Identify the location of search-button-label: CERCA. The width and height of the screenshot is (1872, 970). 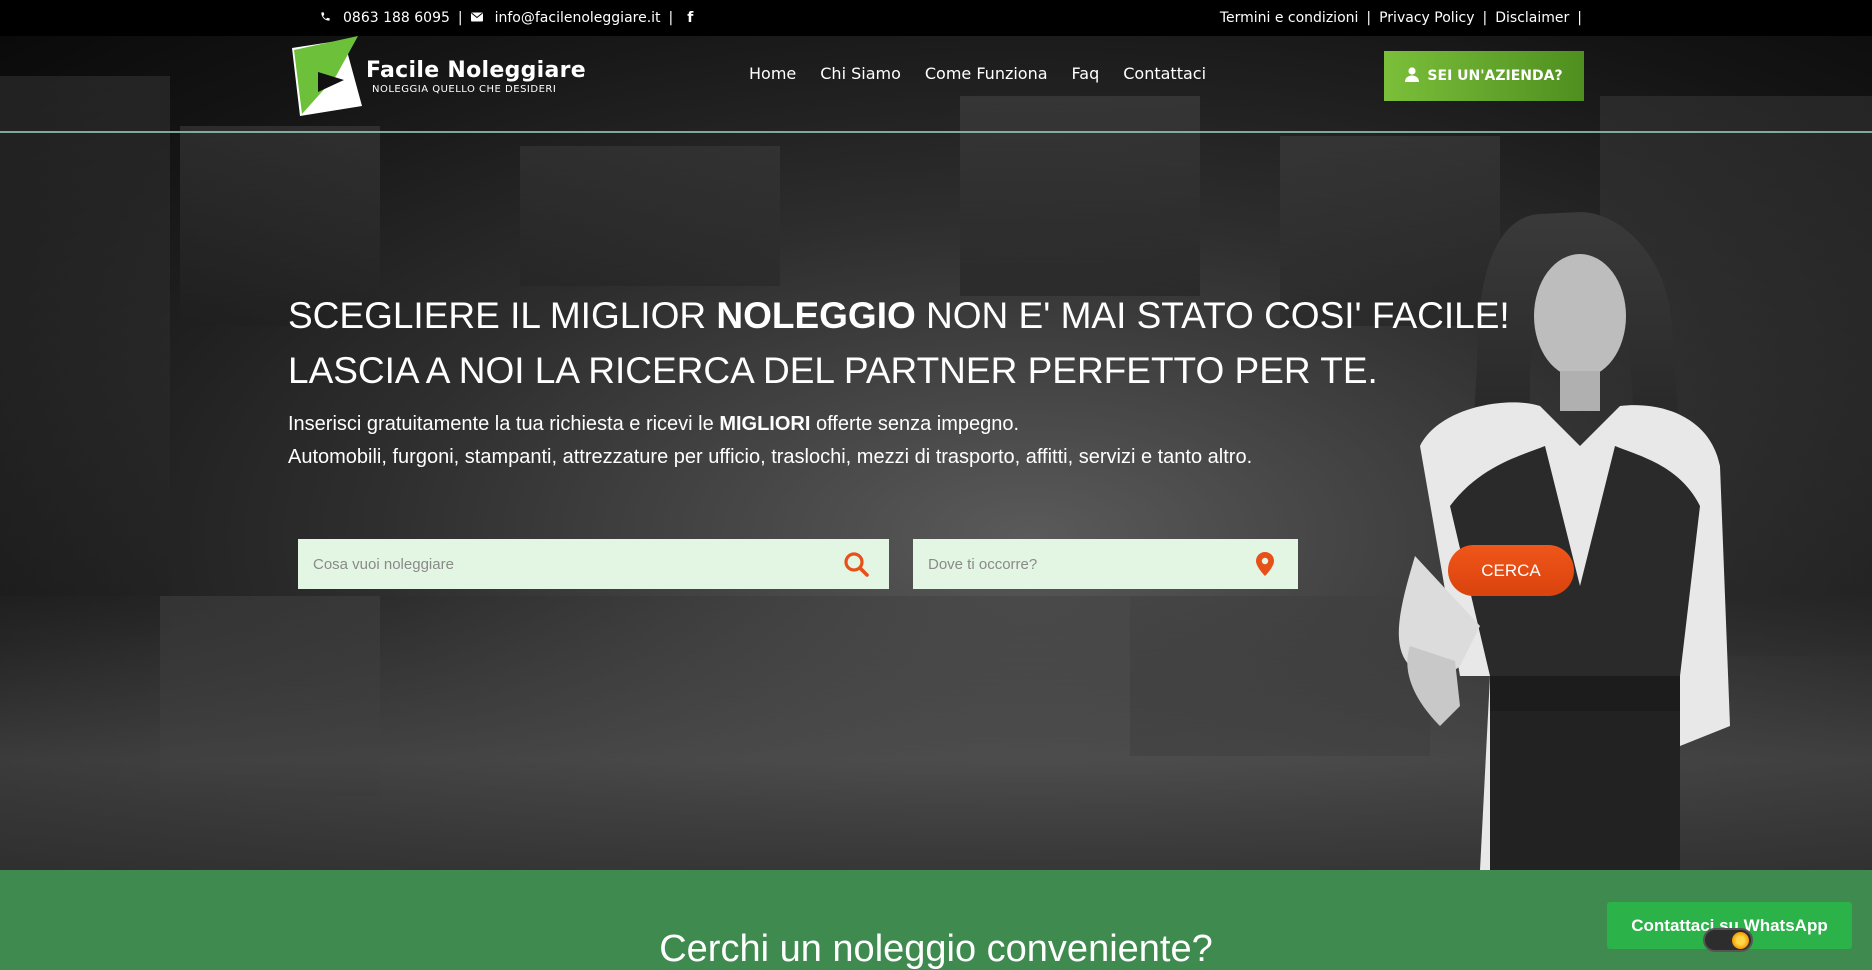
(1511, 570).